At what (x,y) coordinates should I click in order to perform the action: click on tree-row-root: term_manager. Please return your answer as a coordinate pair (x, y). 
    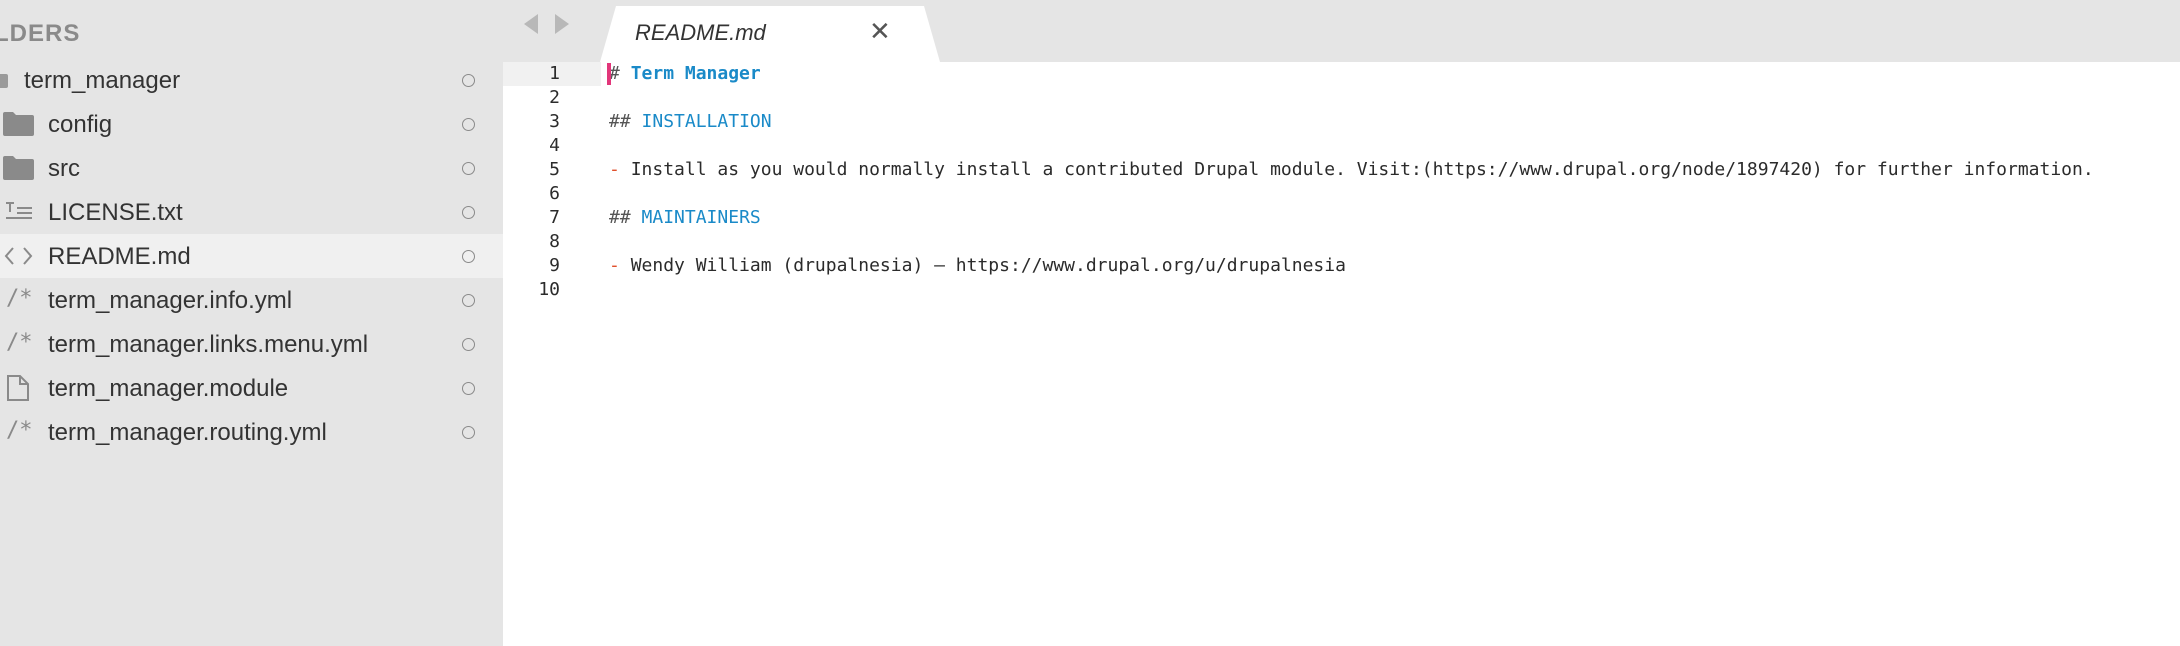
    Looking at the image, I should click on (251, 80).